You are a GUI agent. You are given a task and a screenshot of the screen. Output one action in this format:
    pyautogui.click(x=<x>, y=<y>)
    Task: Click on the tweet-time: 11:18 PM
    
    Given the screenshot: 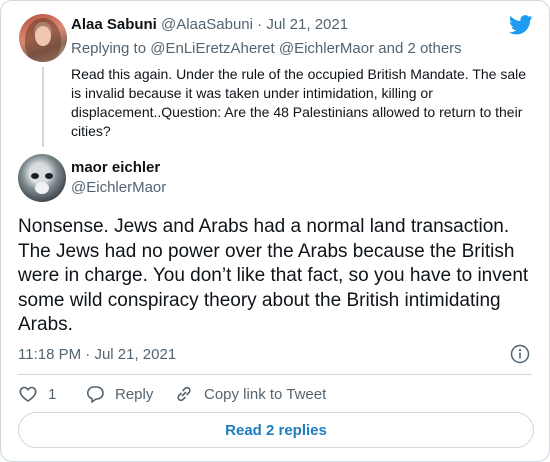 What is the action you would take?
    pyautogui.click(x=50, y=354)
    